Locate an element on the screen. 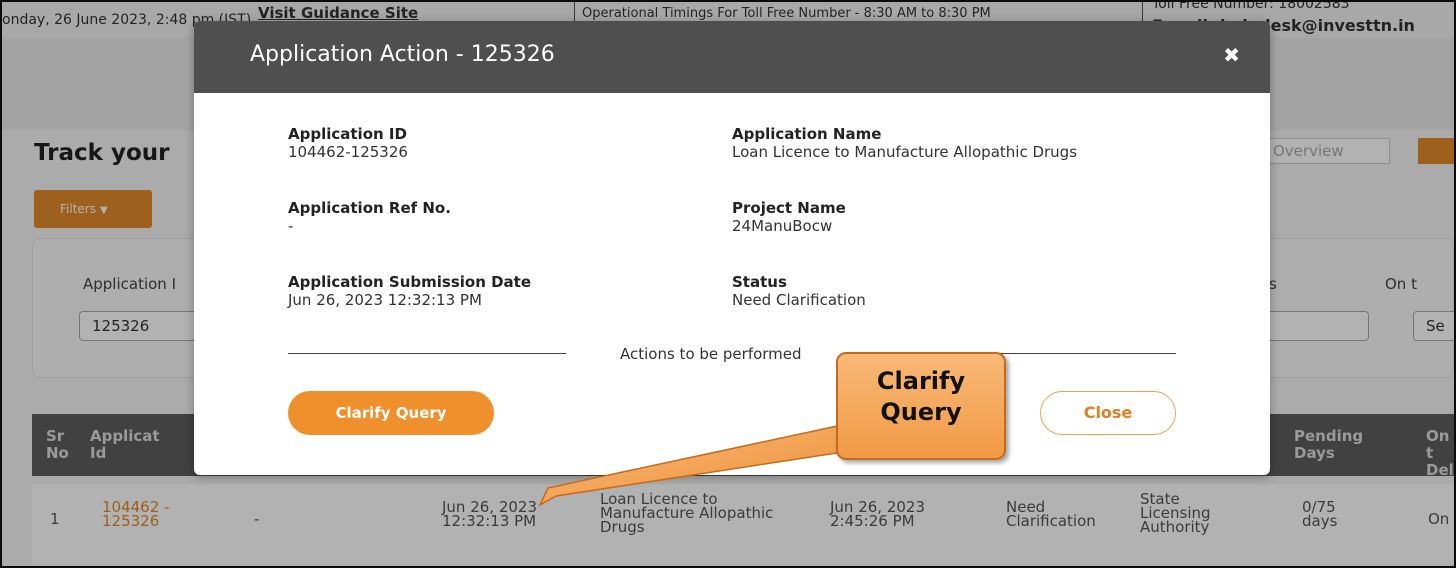  actions-divider-left is located at coordinates (427, 353).